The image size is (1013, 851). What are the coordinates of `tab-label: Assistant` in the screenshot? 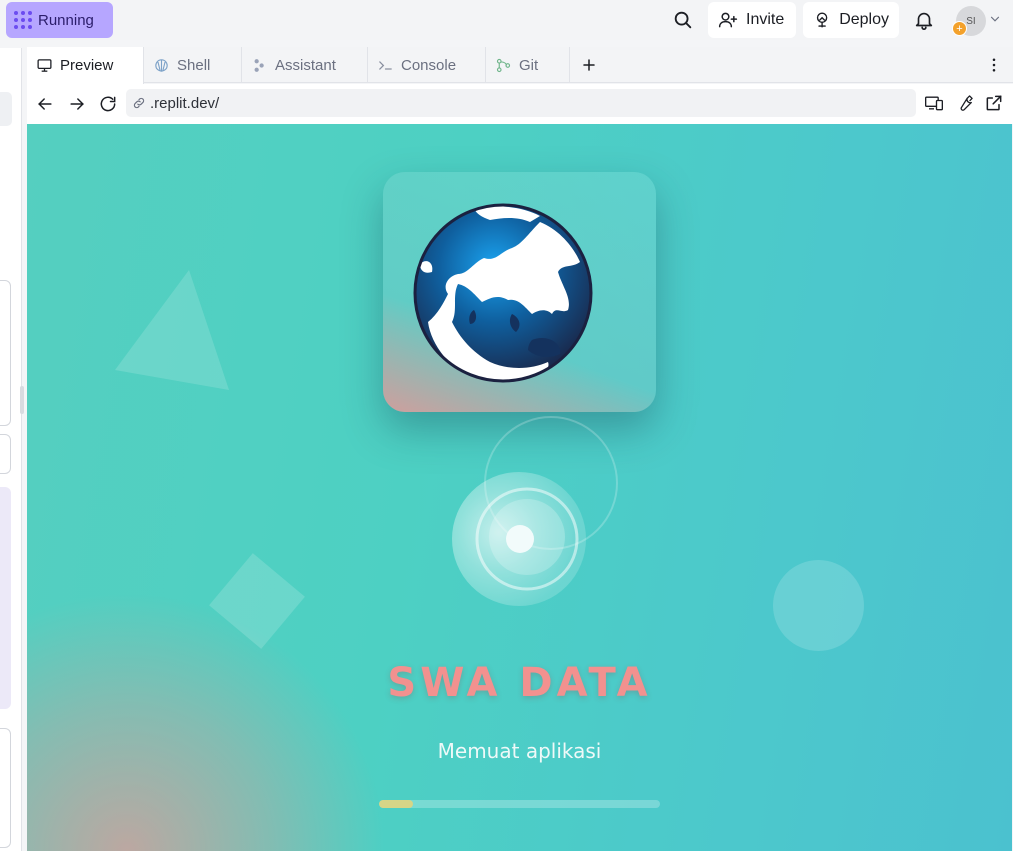 It's located at (305, 65).